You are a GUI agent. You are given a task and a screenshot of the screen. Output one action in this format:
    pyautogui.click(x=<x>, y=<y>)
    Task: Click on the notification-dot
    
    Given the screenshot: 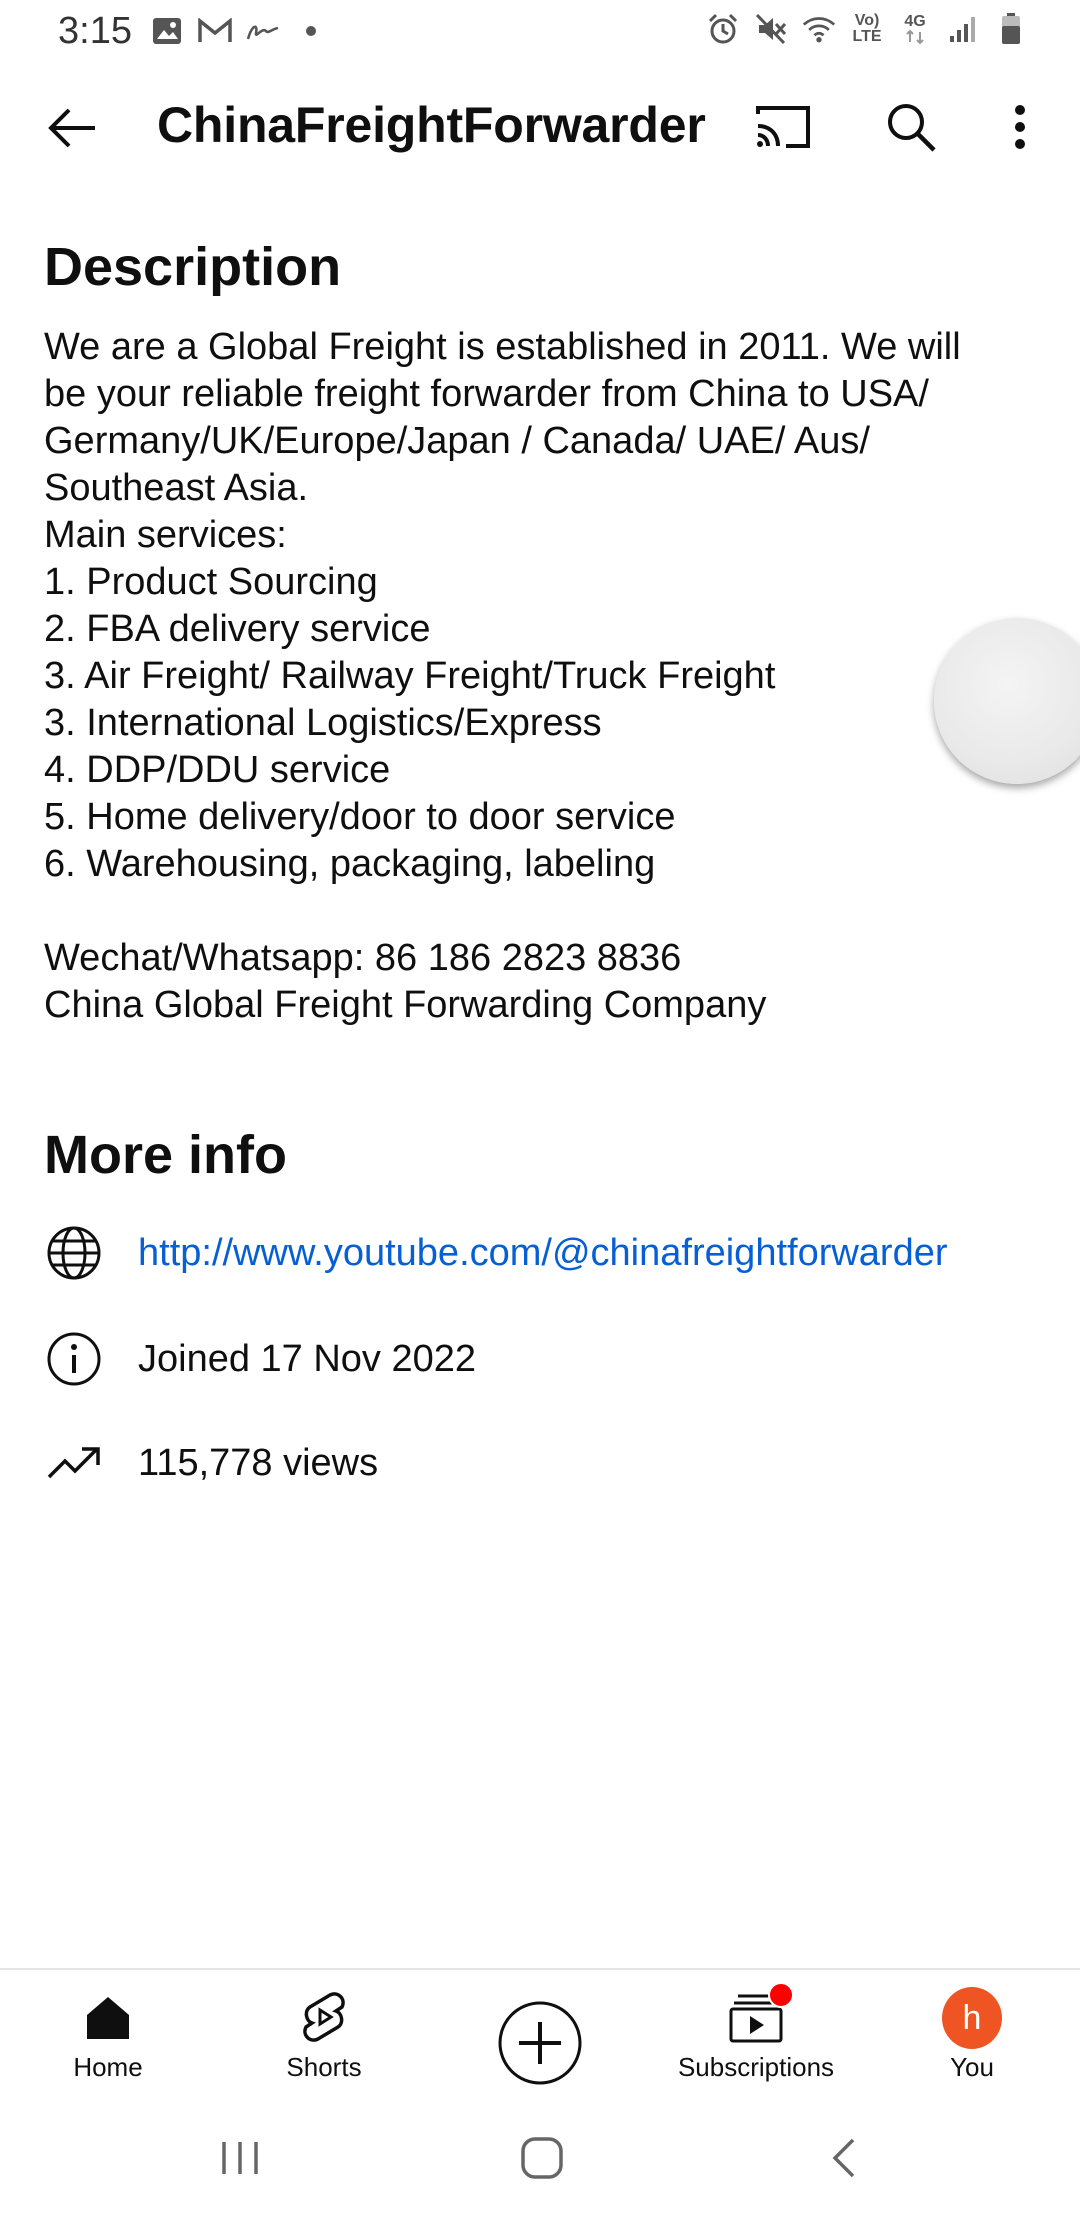 What is the action you would take?
    pyautogui.click(x=781, y=1995)
    